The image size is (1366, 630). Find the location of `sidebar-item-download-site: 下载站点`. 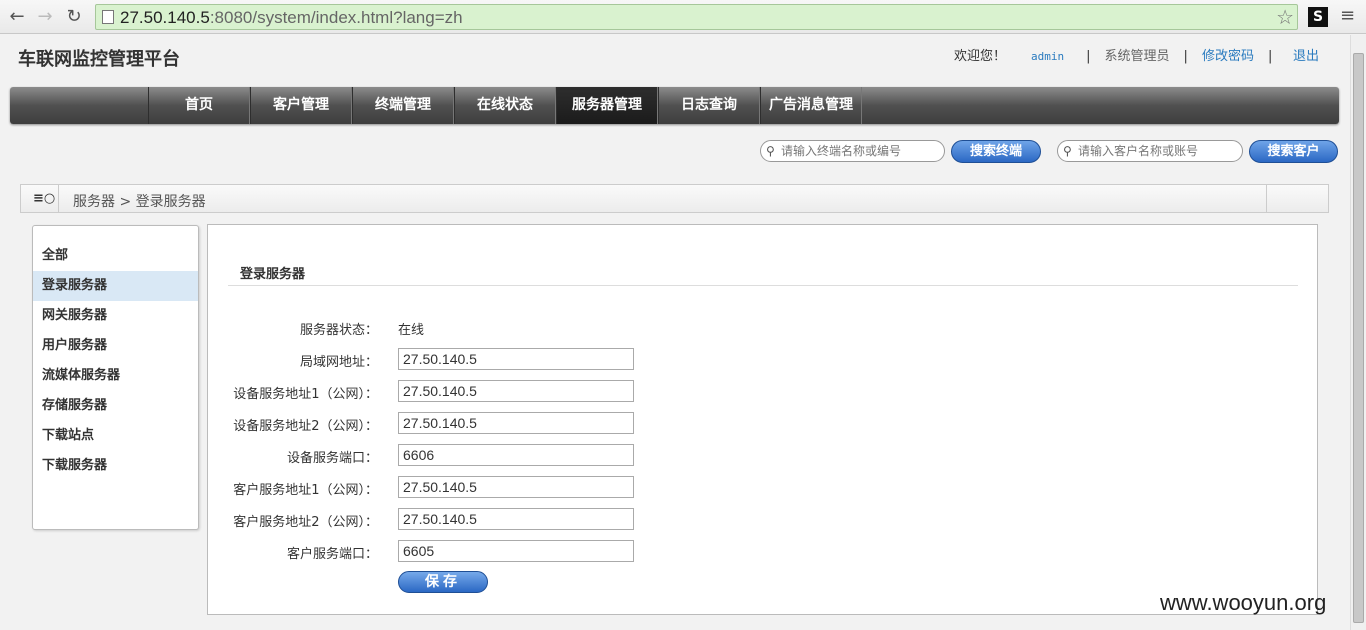

sidebar-item-download-site: 下载站点 is located at coordinates (115, 436).